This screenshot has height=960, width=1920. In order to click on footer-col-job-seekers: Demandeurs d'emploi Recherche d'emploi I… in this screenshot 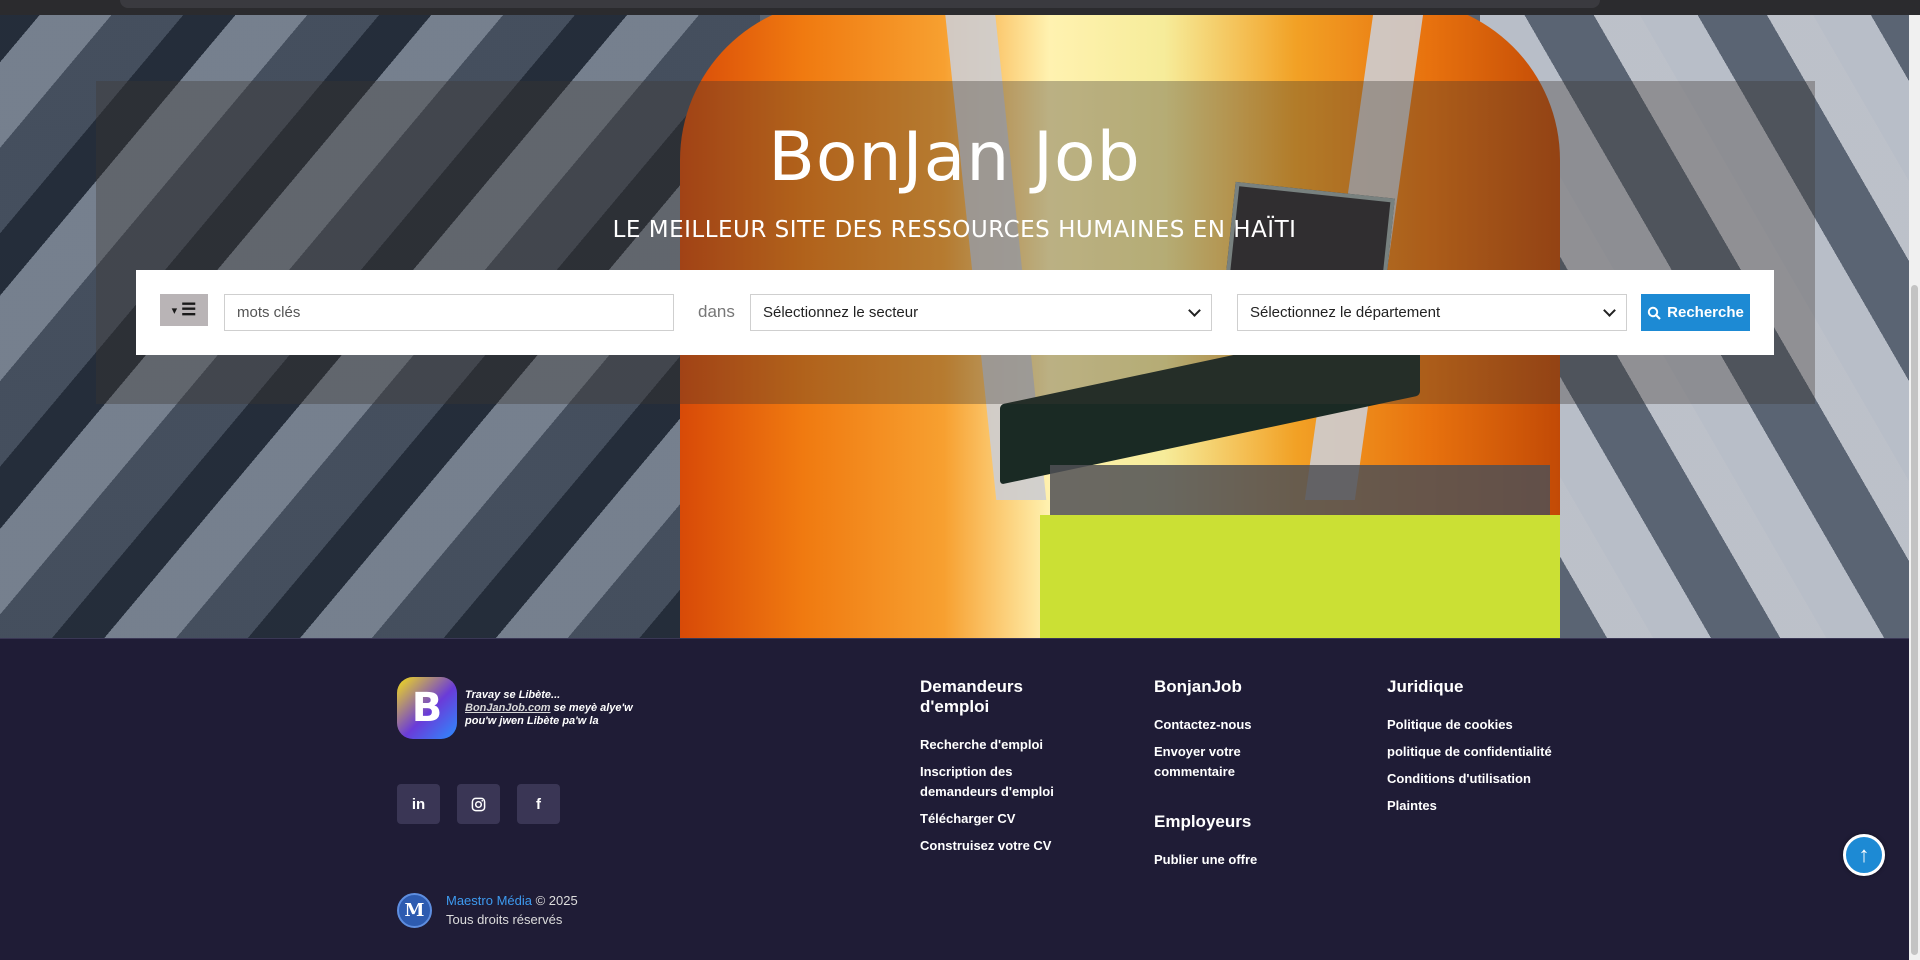, I will do `click(1000, 770)`.